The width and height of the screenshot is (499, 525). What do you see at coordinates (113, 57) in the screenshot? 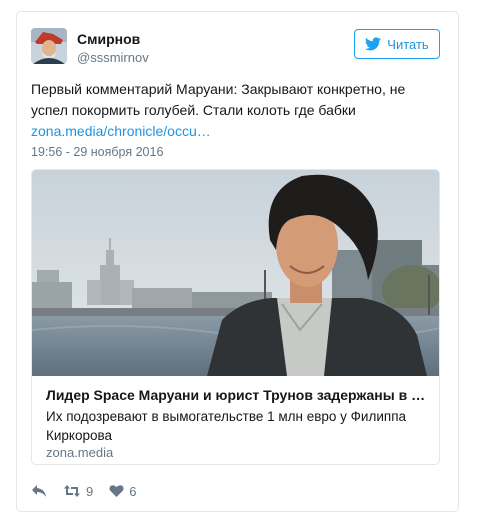
I see `author-handle: @sssmirnov` at bounding box center [113, 57].